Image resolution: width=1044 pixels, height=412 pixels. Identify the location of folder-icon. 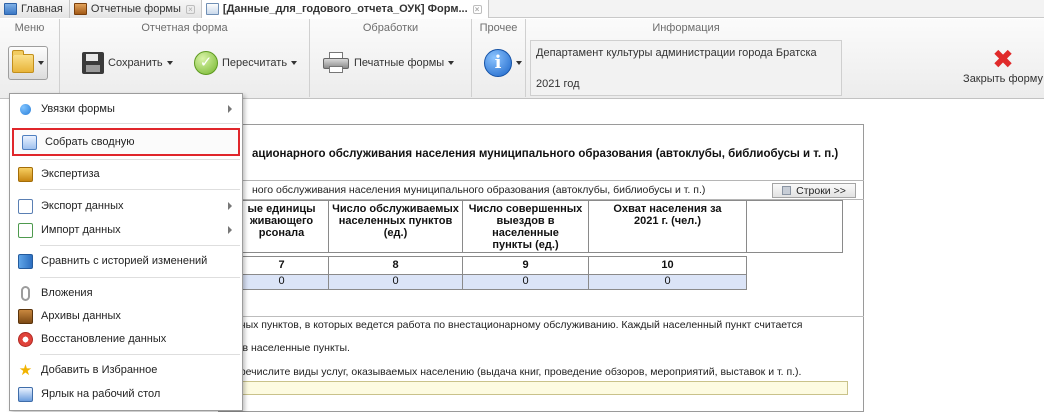
(23, 61).